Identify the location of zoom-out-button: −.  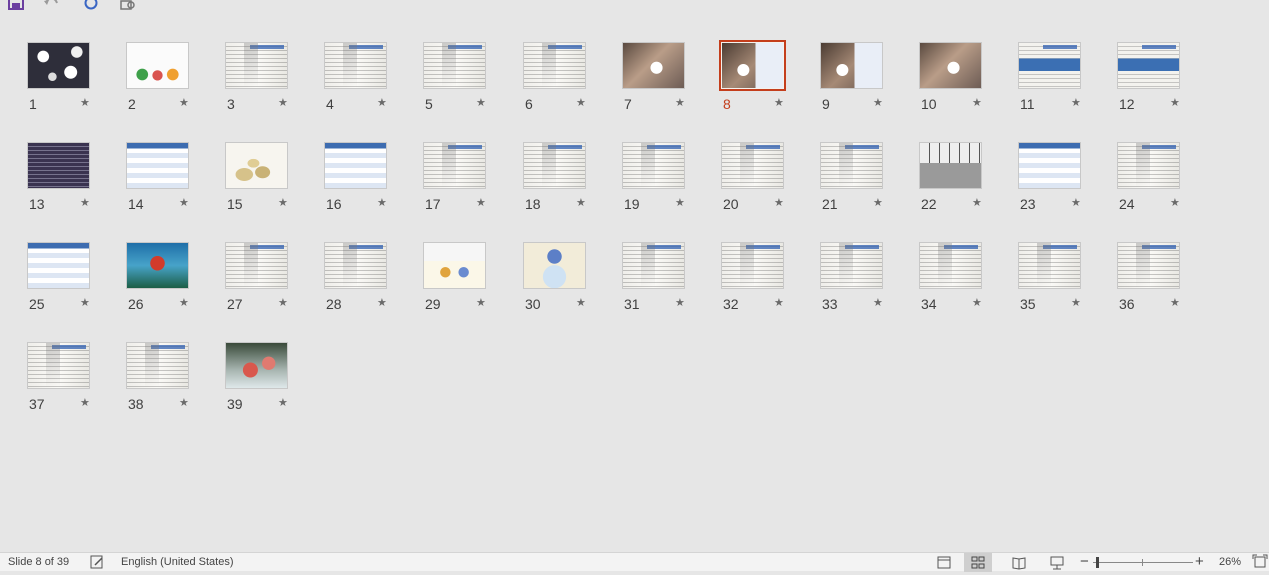
(1084, 561).